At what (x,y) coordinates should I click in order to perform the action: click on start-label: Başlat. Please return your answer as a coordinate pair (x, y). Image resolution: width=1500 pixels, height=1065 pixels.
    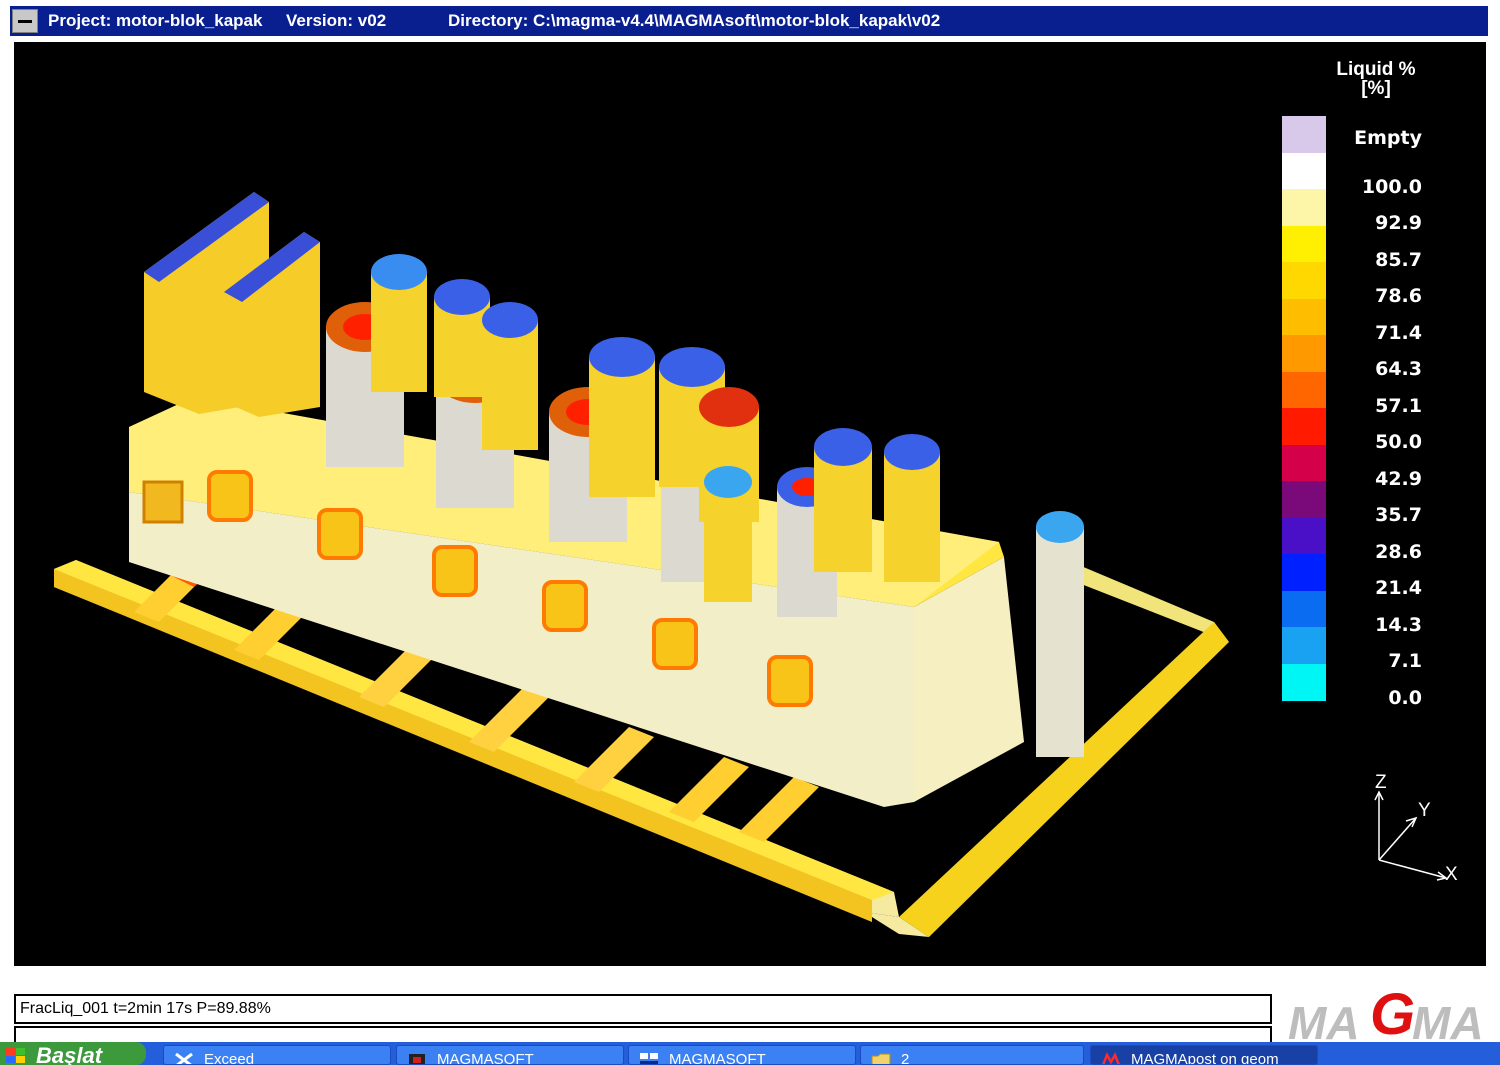
    Looking at the image, I should click on (69, 1054).